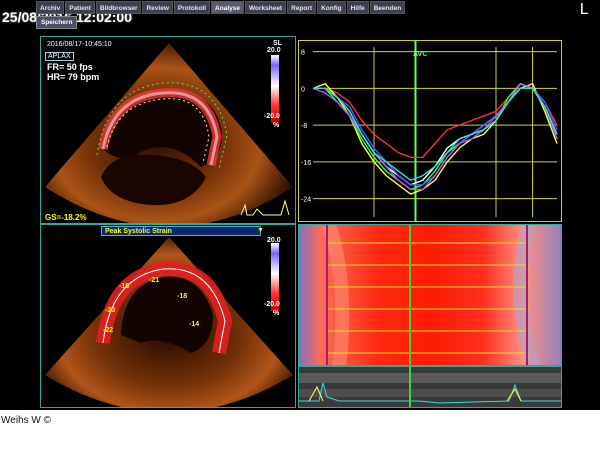  What do you see at coordinates (154, 280) in the screenshot?
I see `segment-value: -21` at bounding box center [154, 280].